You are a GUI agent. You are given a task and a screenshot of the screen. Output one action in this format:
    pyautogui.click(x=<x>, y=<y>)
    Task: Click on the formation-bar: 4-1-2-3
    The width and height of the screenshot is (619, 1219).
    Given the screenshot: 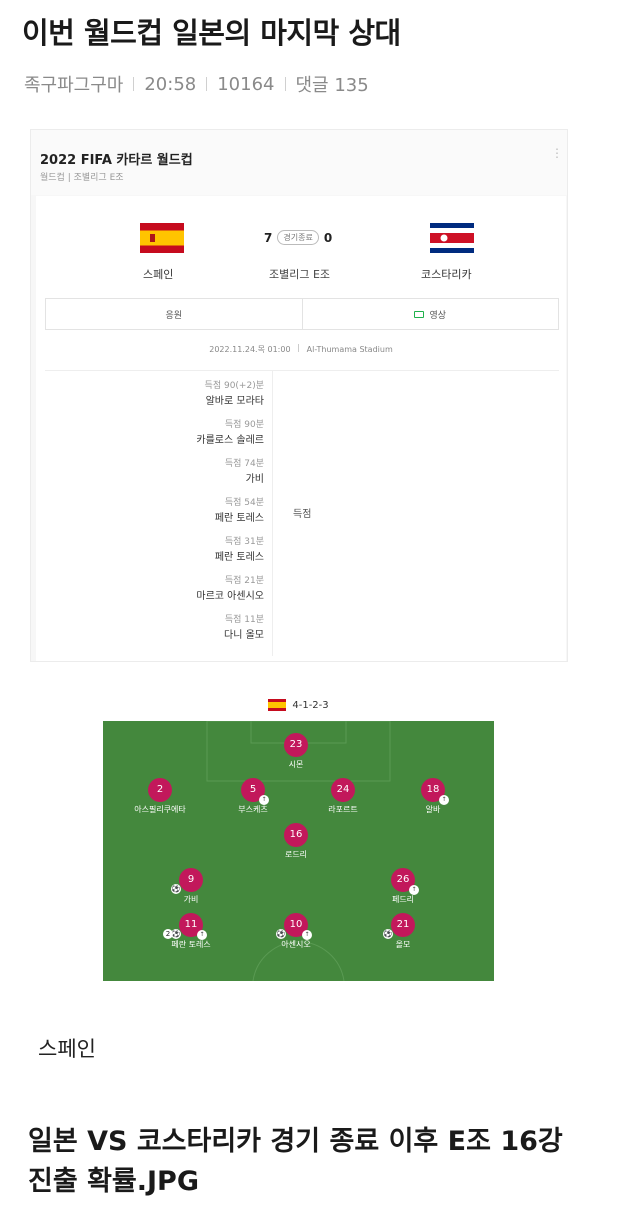 What is the action you would take?
    pyautogui.click(x=298, y=705)
    